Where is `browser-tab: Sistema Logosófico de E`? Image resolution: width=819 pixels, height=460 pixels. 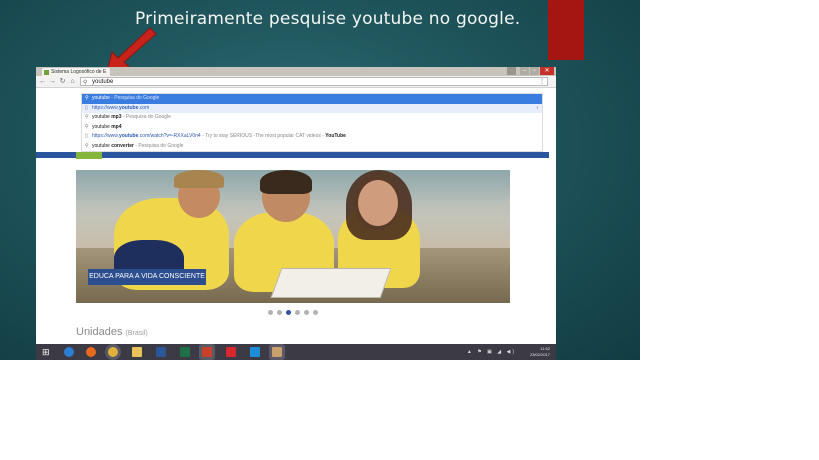
browser-tab: Sistema Logosófico de E is located at coordinates (76, 72).